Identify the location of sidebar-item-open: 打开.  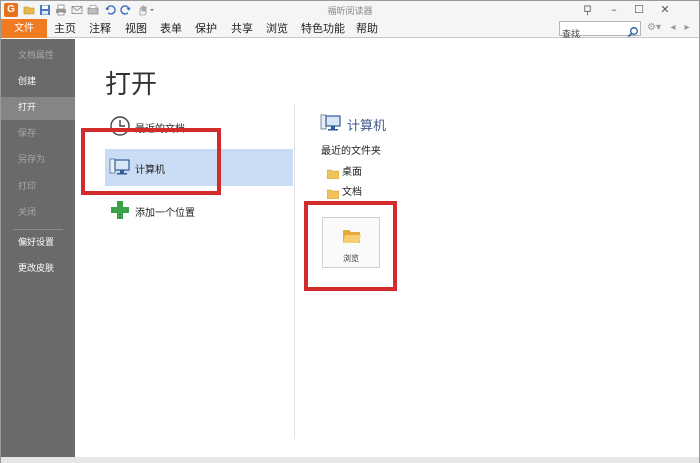
(38, 108).